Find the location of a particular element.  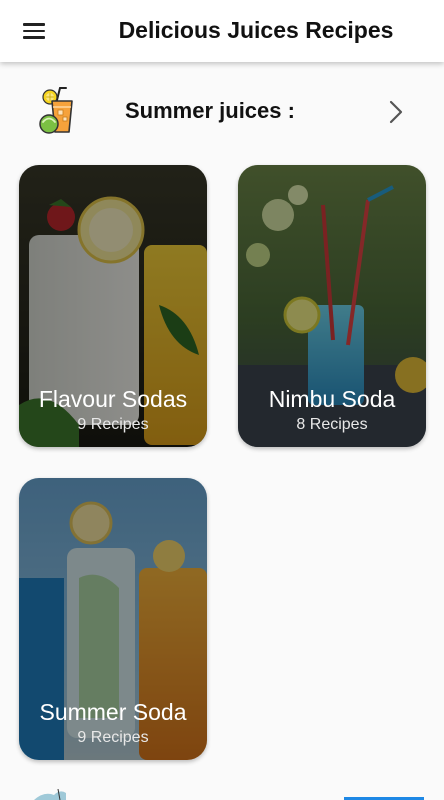

menu-button is located at coordinates (34, 31).